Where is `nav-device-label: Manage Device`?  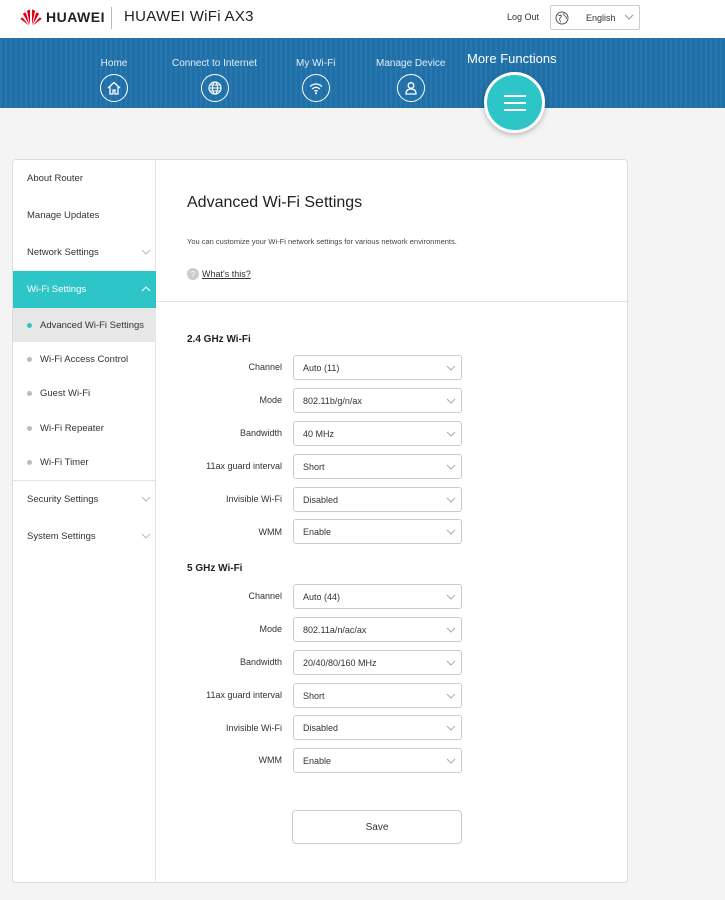 nav-device-label: Manage Device is located at coordinates (411, 63).